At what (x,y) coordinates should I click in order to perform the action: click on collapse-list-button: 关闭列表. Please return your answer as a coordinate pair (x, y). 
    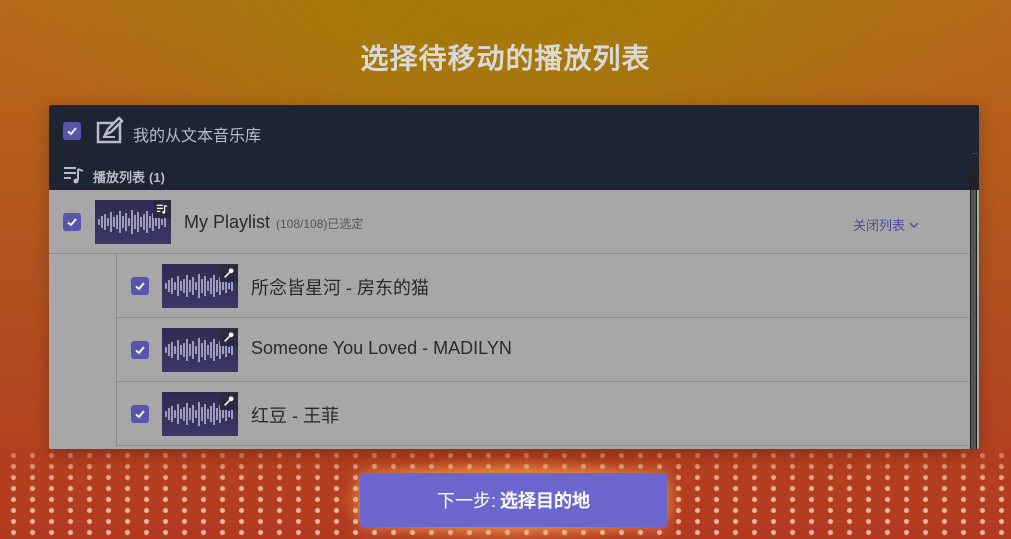
    Looking at the image, I should click on (886, 224).